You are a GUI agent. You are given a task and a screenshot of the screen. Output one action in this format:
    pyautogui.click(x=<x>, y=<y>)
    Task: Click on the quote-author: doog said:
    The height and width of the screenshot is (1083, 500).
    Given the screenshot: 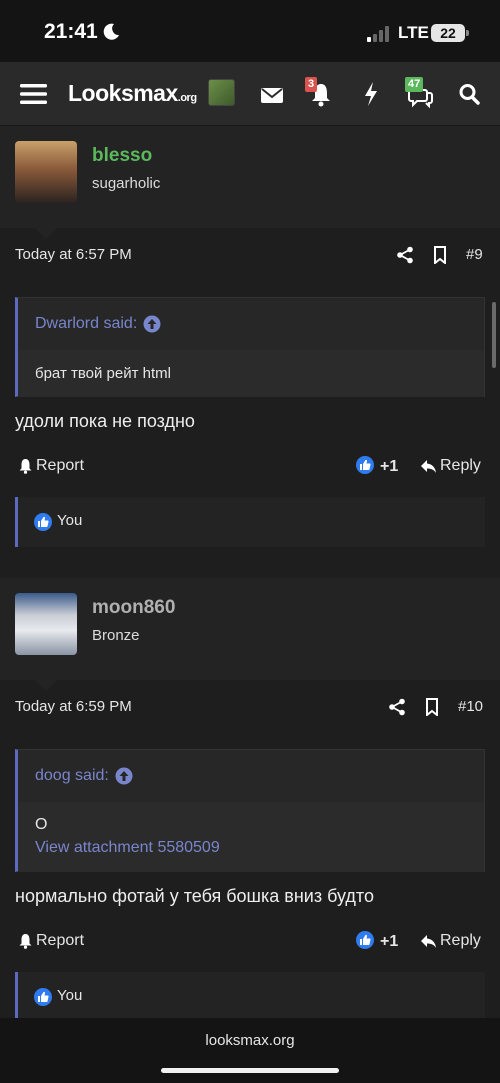 What is the action you would take?
    pyautogui.click(x=84, y=776)
    